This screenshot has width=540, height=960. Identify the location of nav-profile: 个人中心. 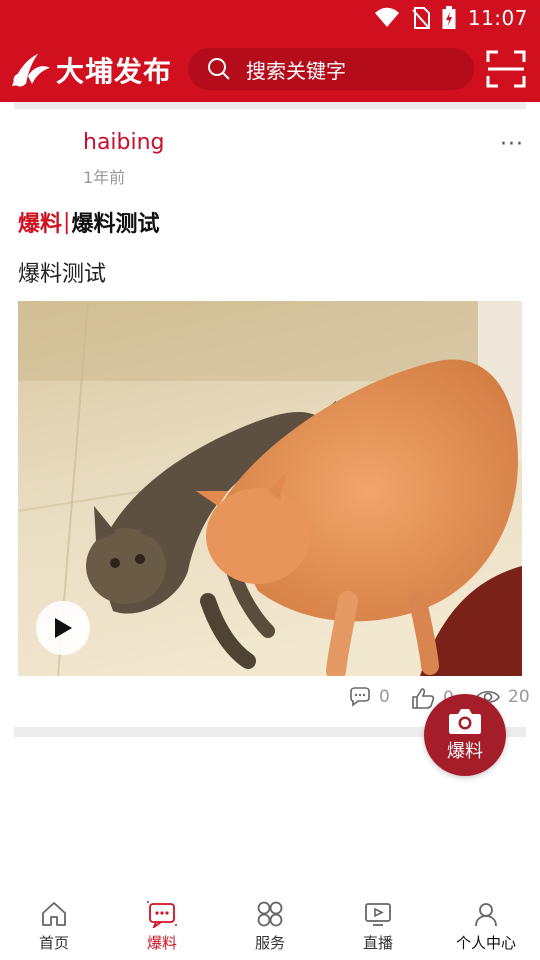
(486, 928).